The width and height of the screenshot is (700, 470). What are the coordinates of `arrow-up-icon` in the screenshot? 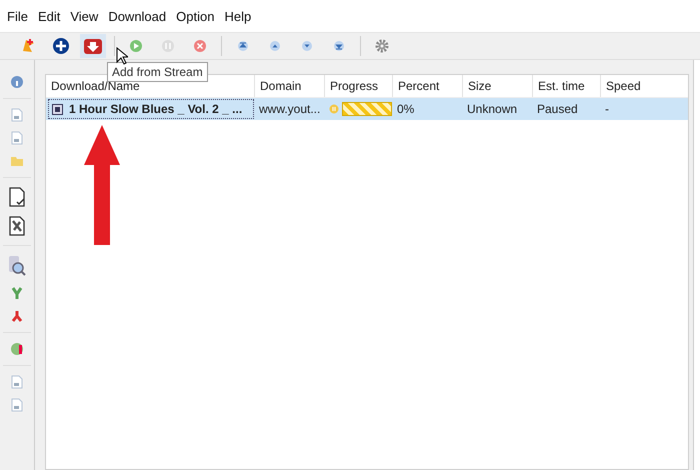 It's located at (102, 185).